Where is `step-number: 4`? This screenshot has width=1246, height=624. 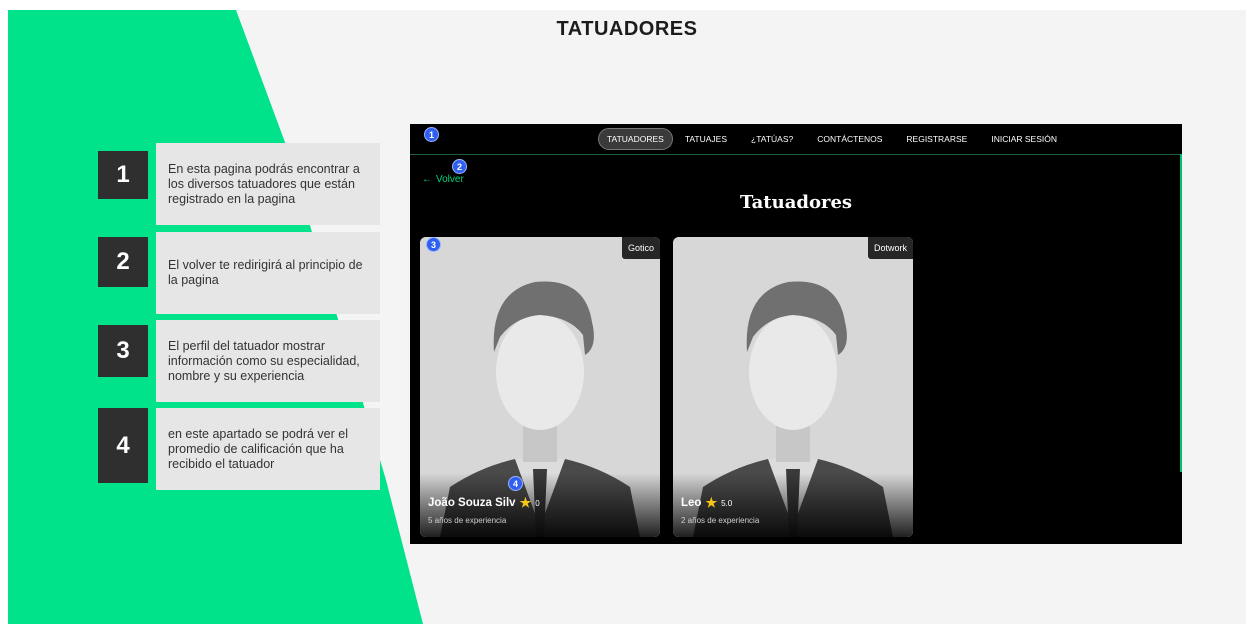 step-number: 4 is located at coordinates (123, 445).